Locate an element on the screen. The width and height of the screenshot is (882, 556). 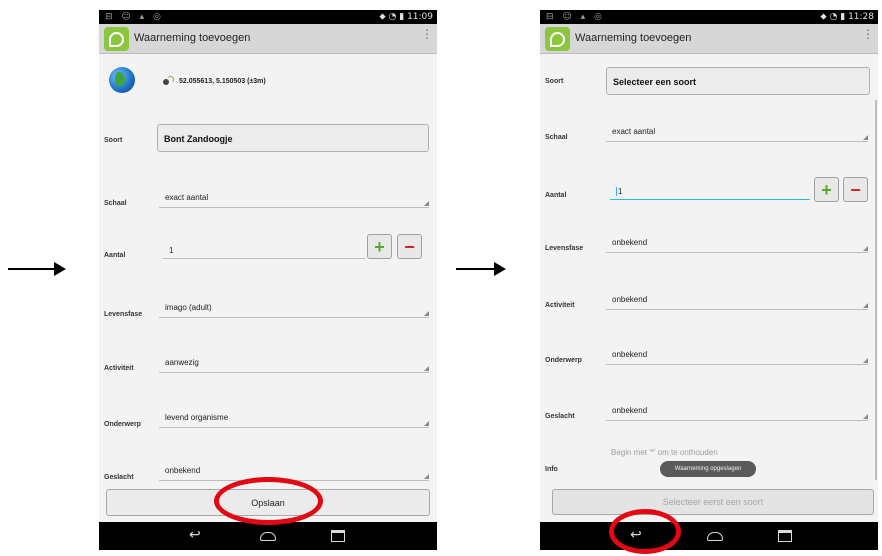
scrollbar is located at coordinates (876, 290).